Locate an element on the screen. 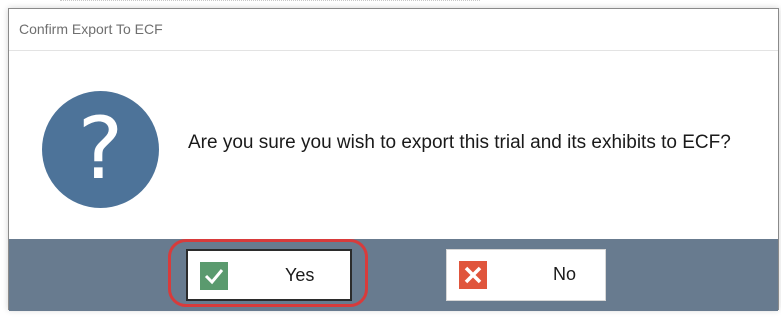 Image resolution: width=781 pixels, height=317 pixels. yes-button: Yes is located at coordinates (269, 275).